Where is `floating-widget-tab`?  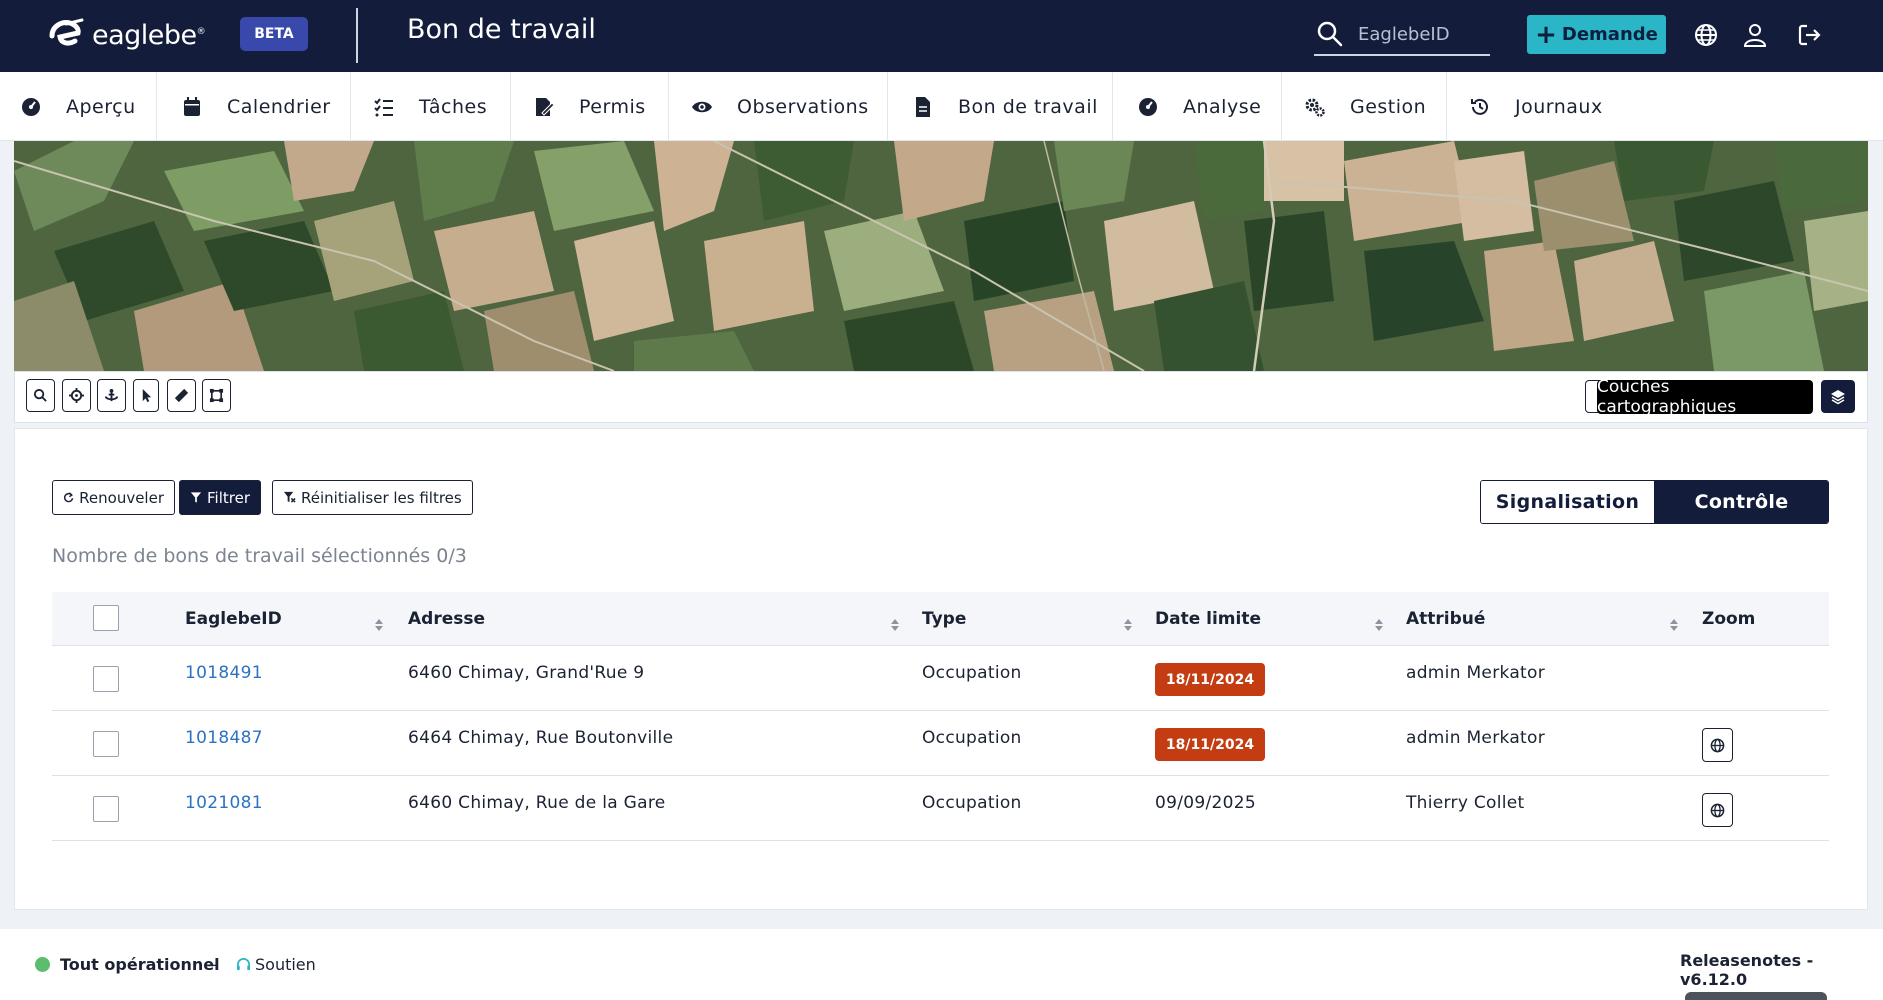
floating-widget-tab is located at coordinates (1756, 996).